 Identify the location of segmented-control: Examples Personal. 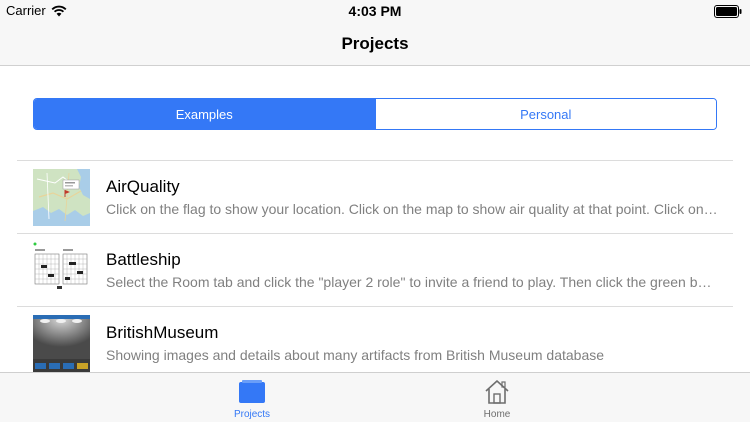
(375, 114).